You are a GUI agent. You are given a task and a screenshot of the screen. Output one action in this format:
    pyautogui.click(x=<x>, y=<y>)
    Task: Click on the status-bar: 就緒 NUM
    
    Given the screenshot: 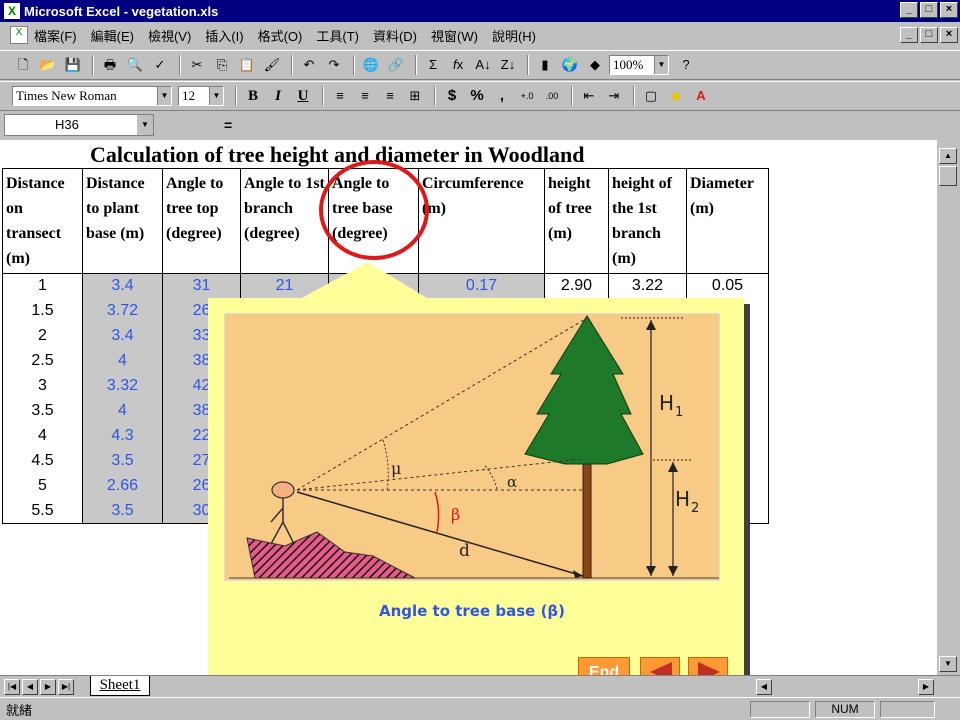 What is the action you would take?
    pyautogui.click(x=480, y=708)
    